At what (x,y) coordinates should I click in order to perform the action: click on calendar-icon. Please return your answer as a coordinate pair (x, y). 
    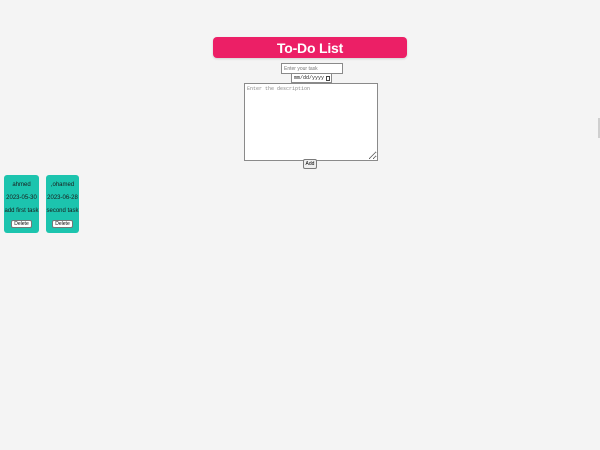
    Looking at the image, I should click on (328, 78).